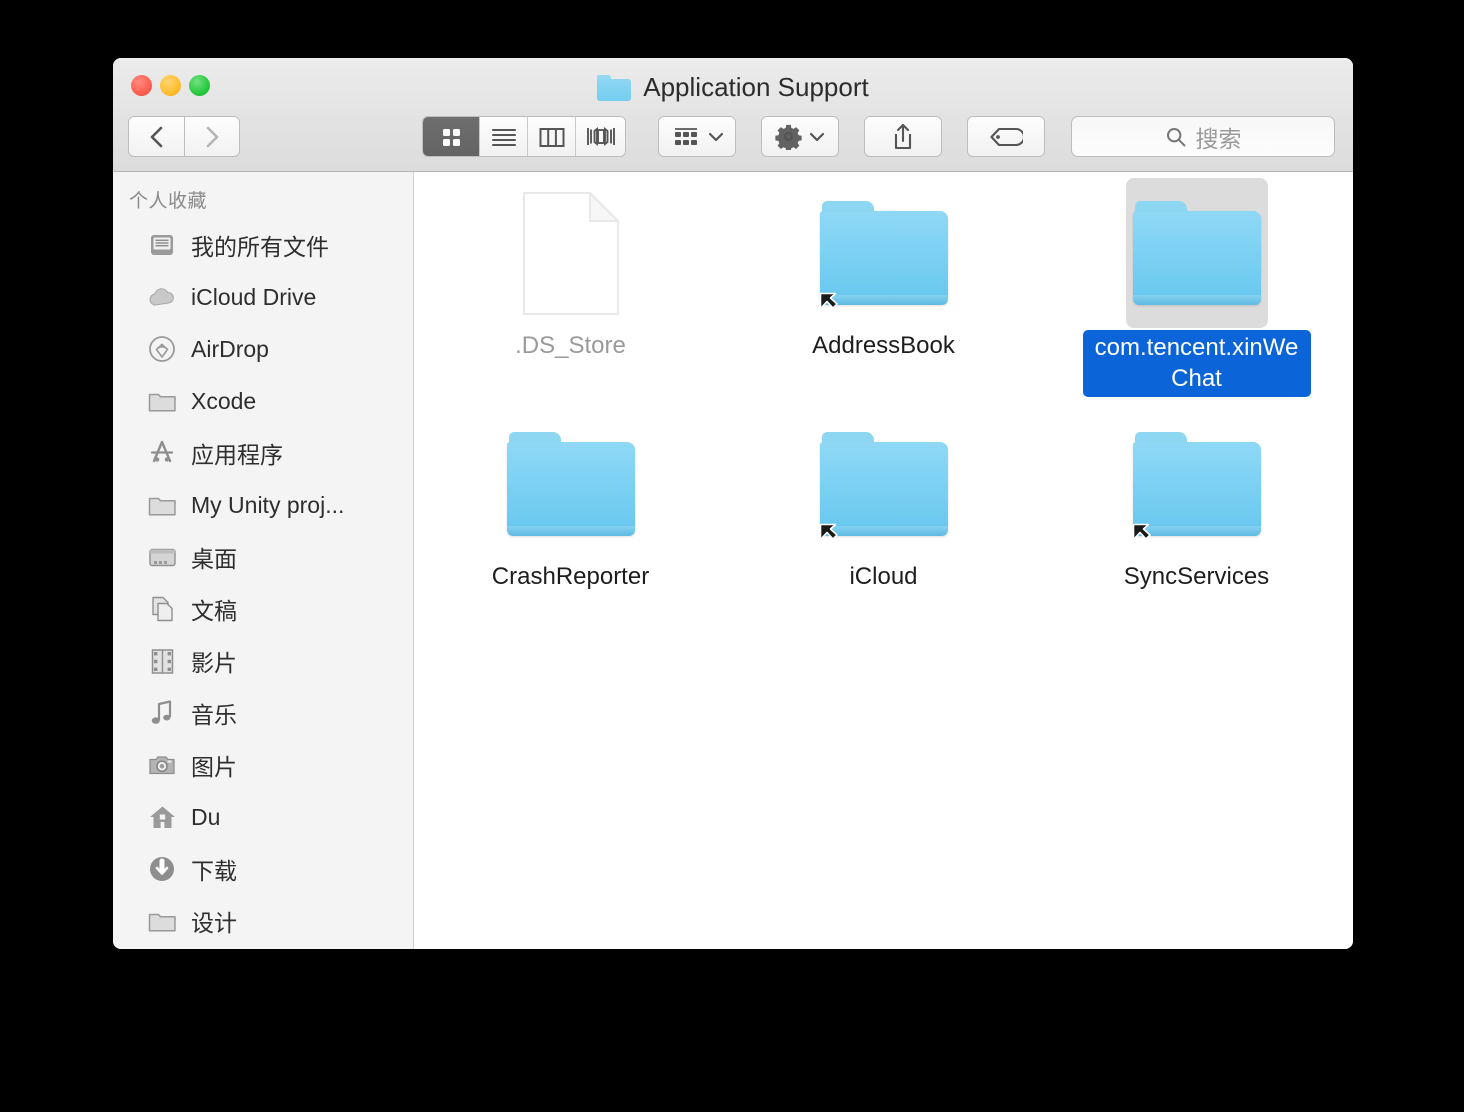 The image size is (1464, 1112). I want to click on file-label: CrashReporter, so click(570, 576).